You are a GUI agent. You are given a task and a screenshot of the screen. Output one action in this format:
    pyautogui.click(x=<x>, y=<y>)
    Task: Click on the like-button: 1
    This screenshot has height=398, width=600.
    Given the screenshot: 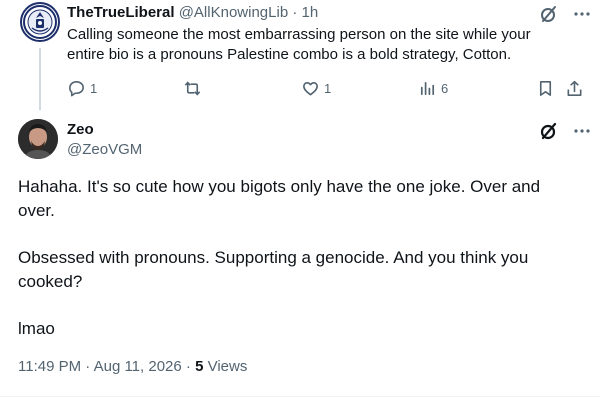 What is the action you would take?
    pyautogui.click(x=316, y=88)
    